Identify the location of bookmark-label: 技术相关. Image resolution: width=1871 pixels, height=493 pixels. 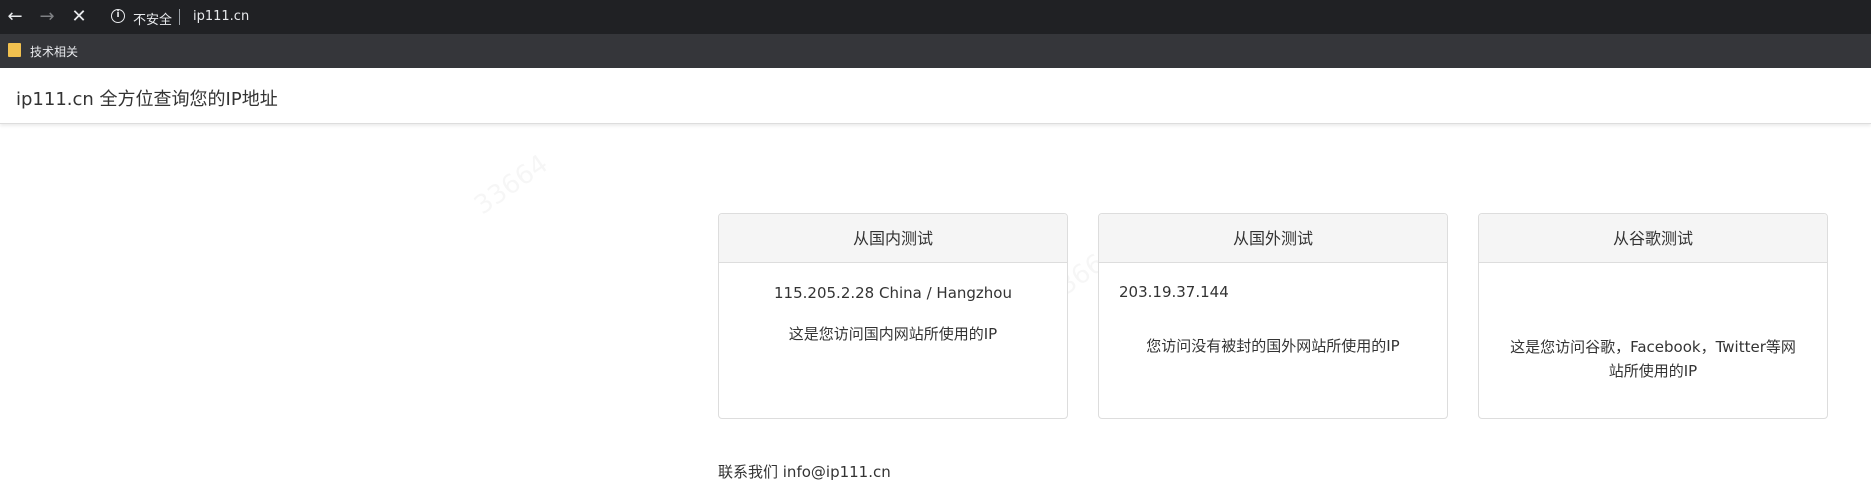
(54, 52).